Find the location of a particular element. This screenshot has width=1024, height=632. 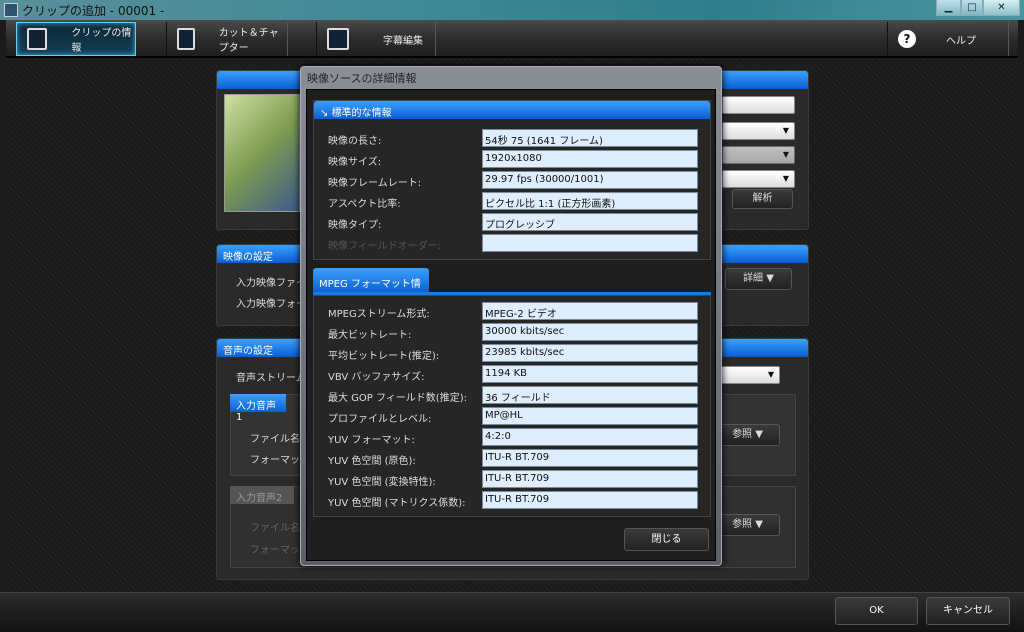

close-button: 閉じる is located at coordinates (666, 539).